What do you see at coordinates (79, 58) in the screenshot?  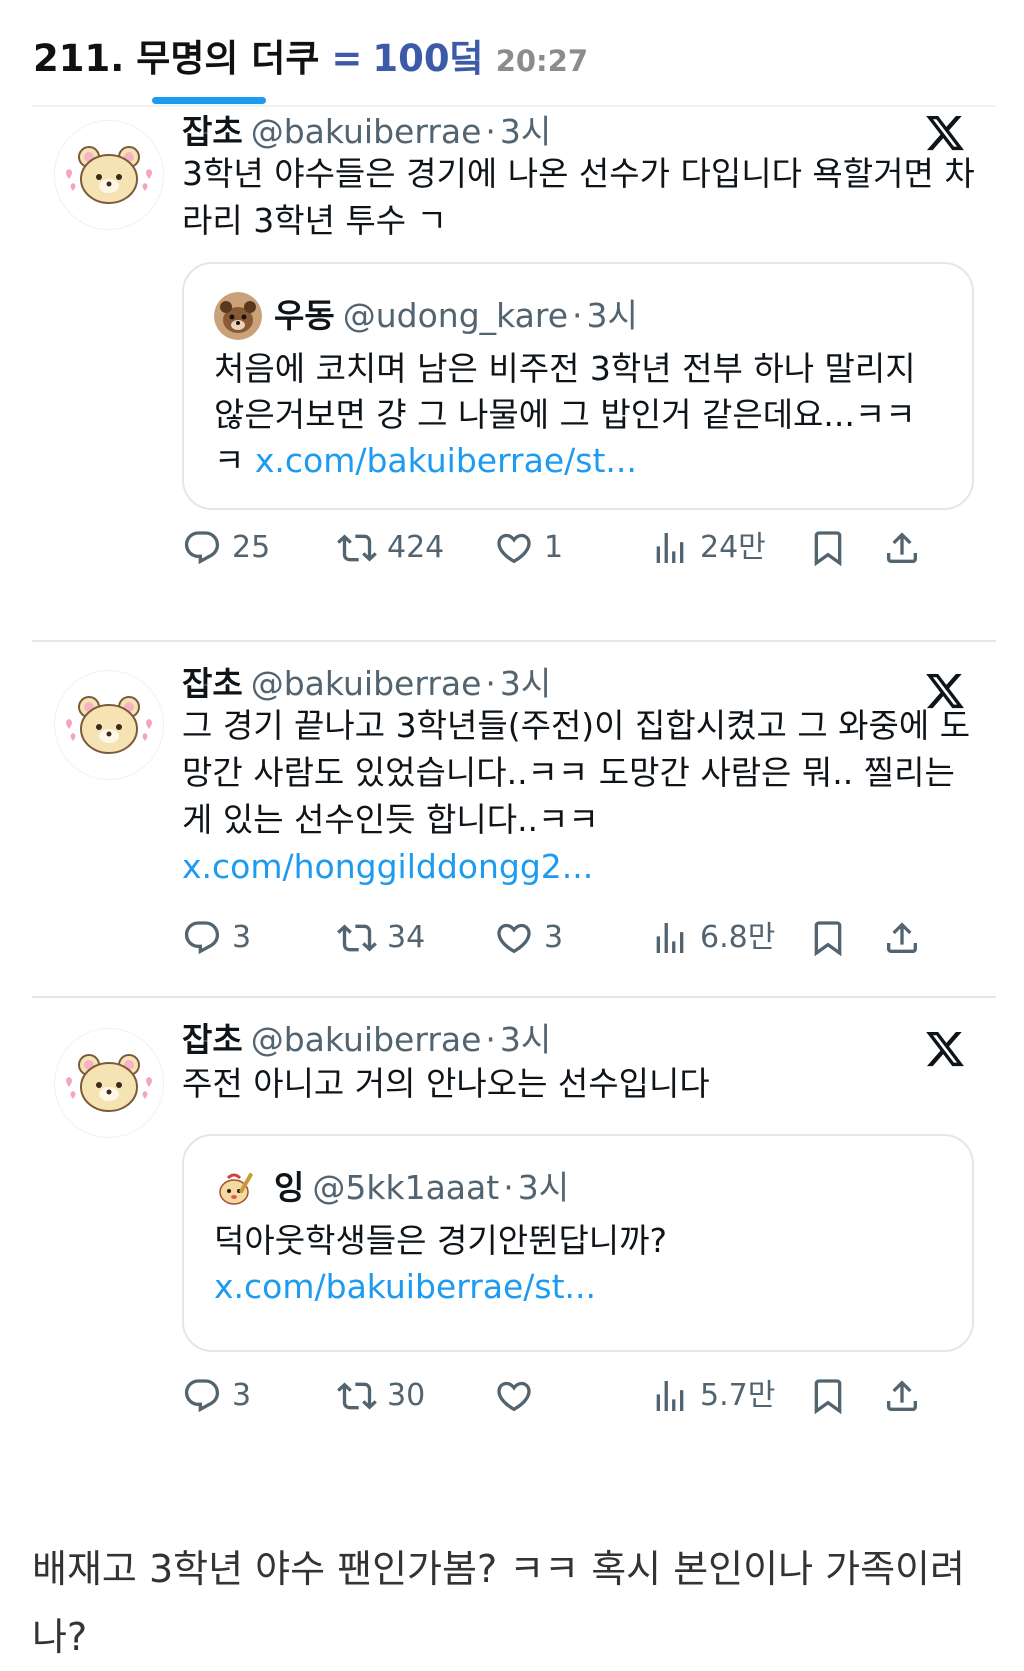 I see `post-number: 211.` at bounding box center [79, 58].